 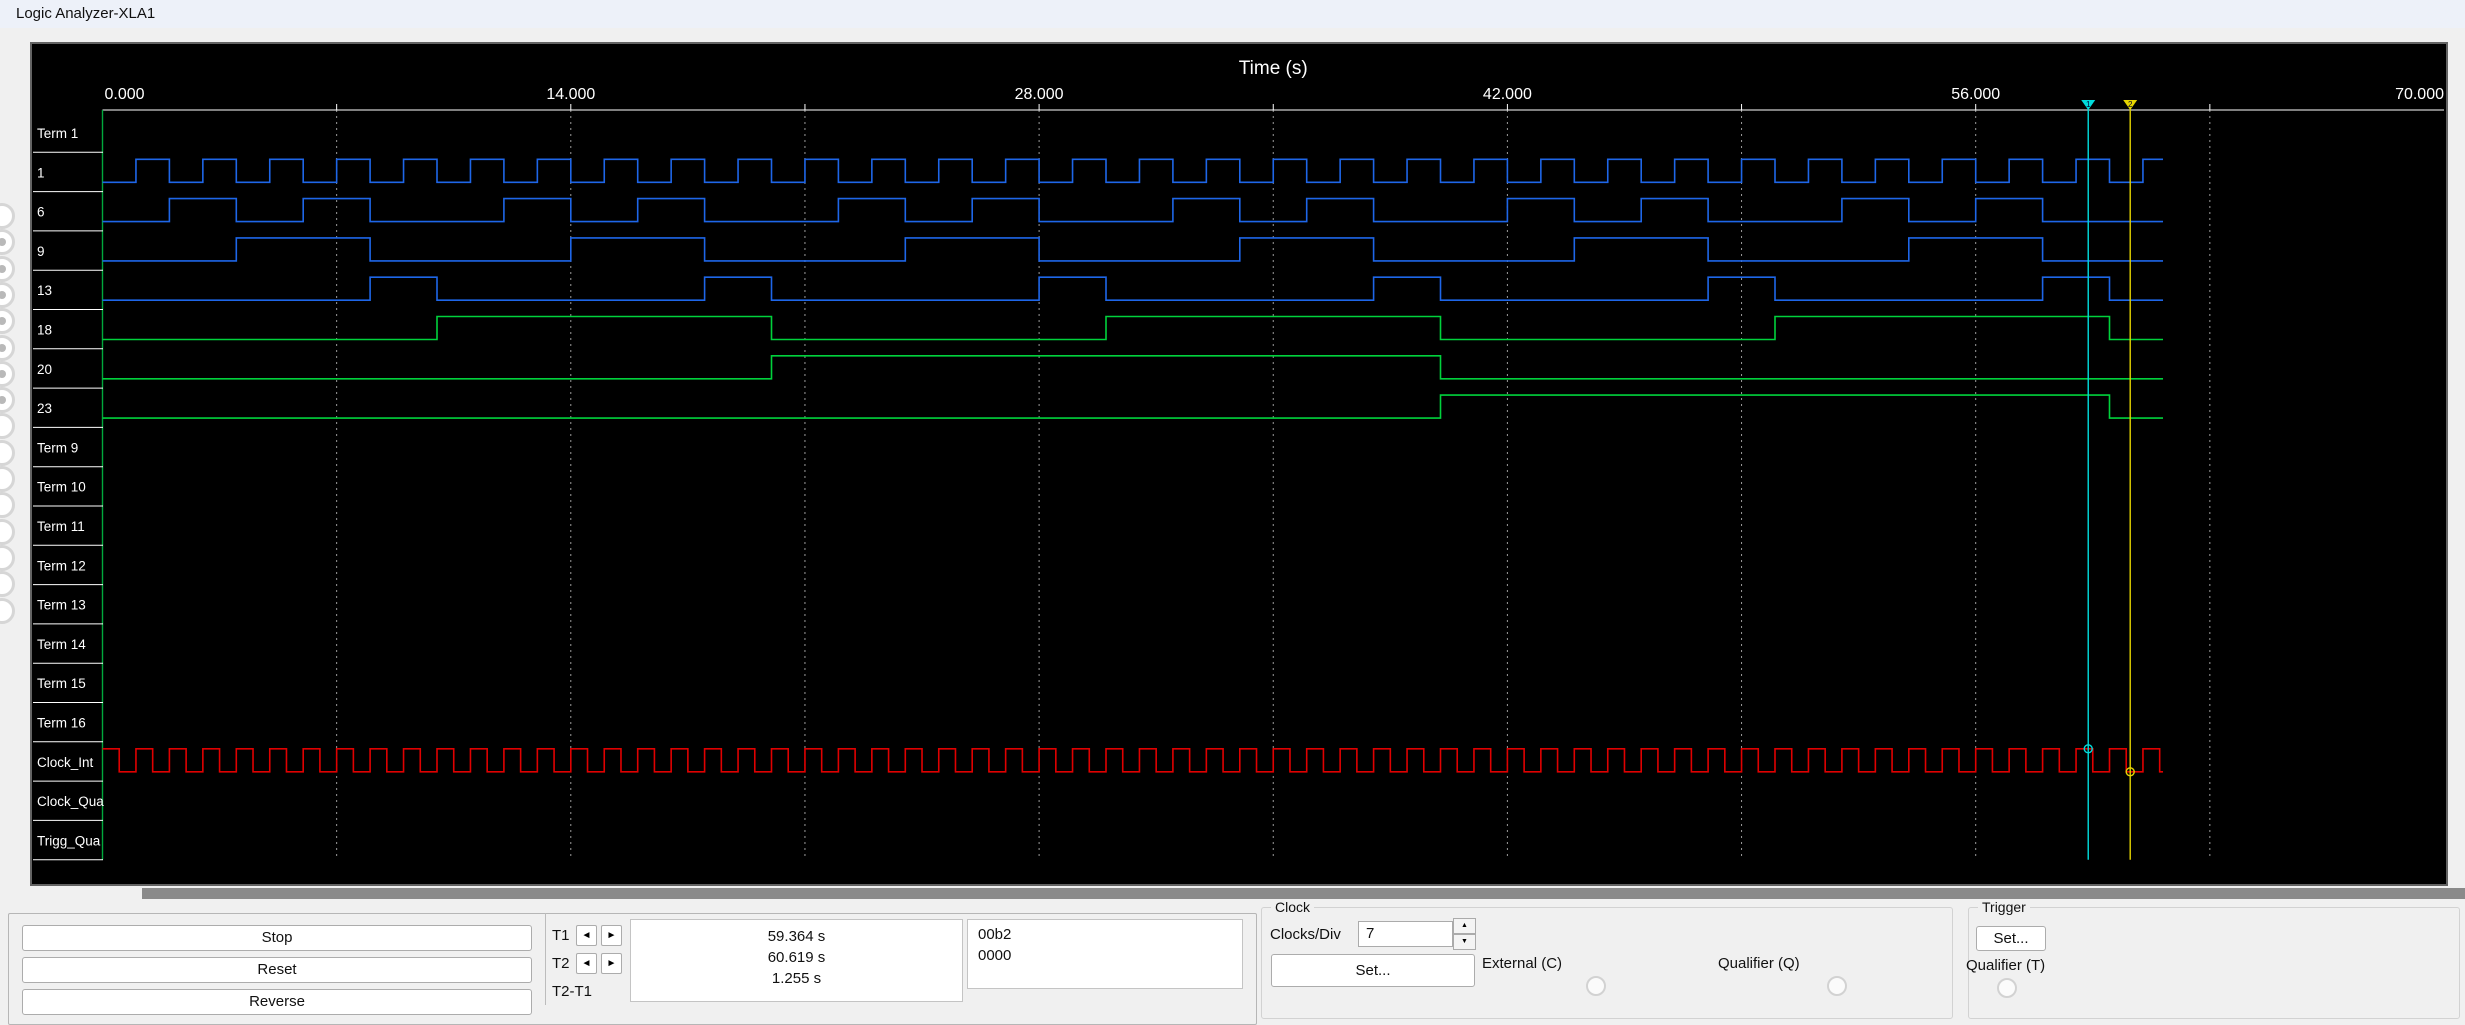 What do you see at coordinates (44, 330) in the screenshot?
I see `channel-label: 18` at bounding box center [44, 330].